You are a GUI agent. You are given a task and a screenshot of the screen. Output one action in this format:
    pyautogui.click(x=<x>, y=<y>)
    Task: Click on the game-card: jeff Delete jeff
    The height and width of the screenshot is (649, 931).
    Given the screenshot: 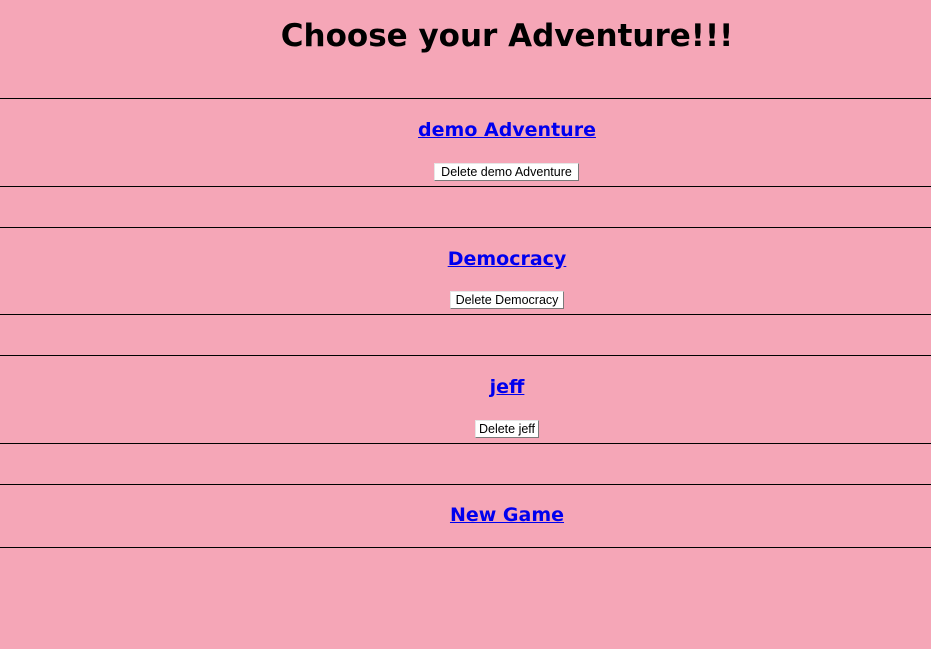 What is the action you would take?
    pyautogui.click(x=465, y=399)
    